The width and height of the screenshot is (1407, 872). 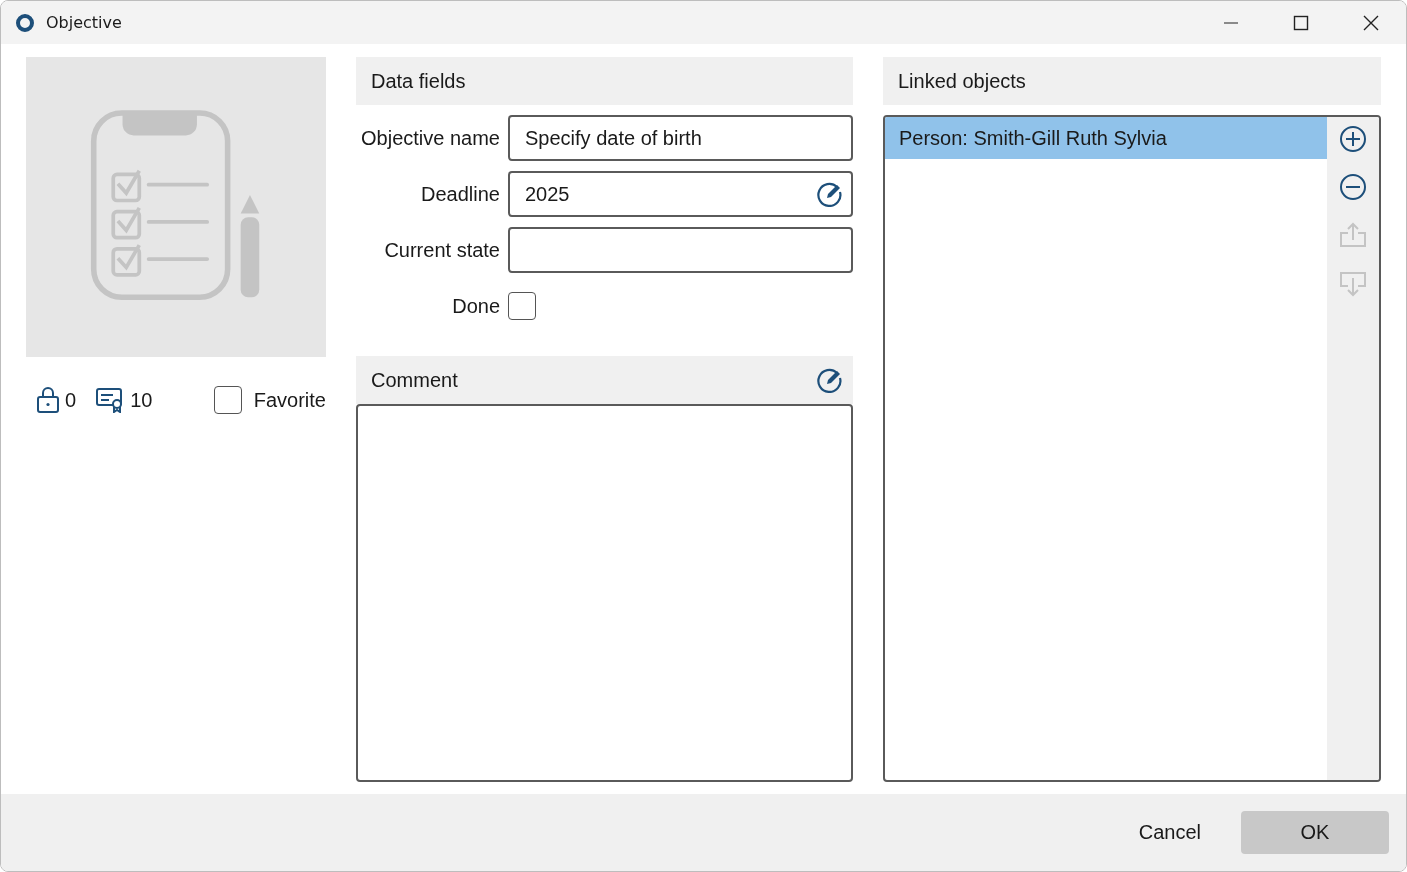 I want to click on field-label: Objective name, so click(x=430, y=138).